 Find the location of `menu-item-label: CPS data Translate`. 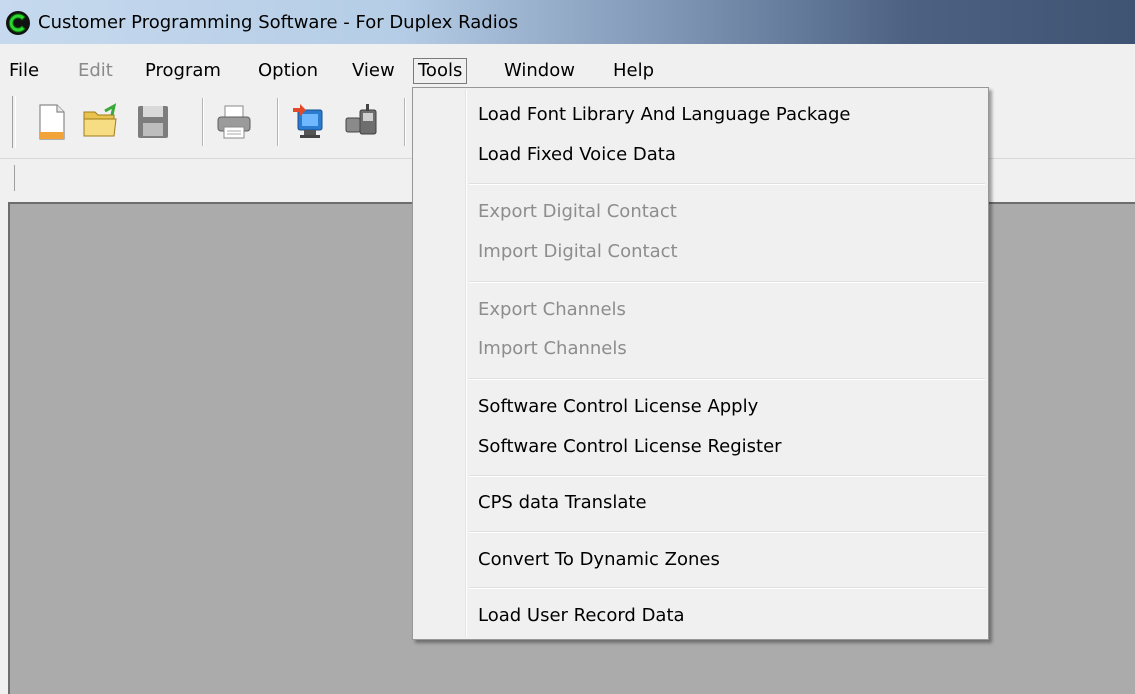

menu-item-label: CPS data Translate is located at coordinates (562, 502).